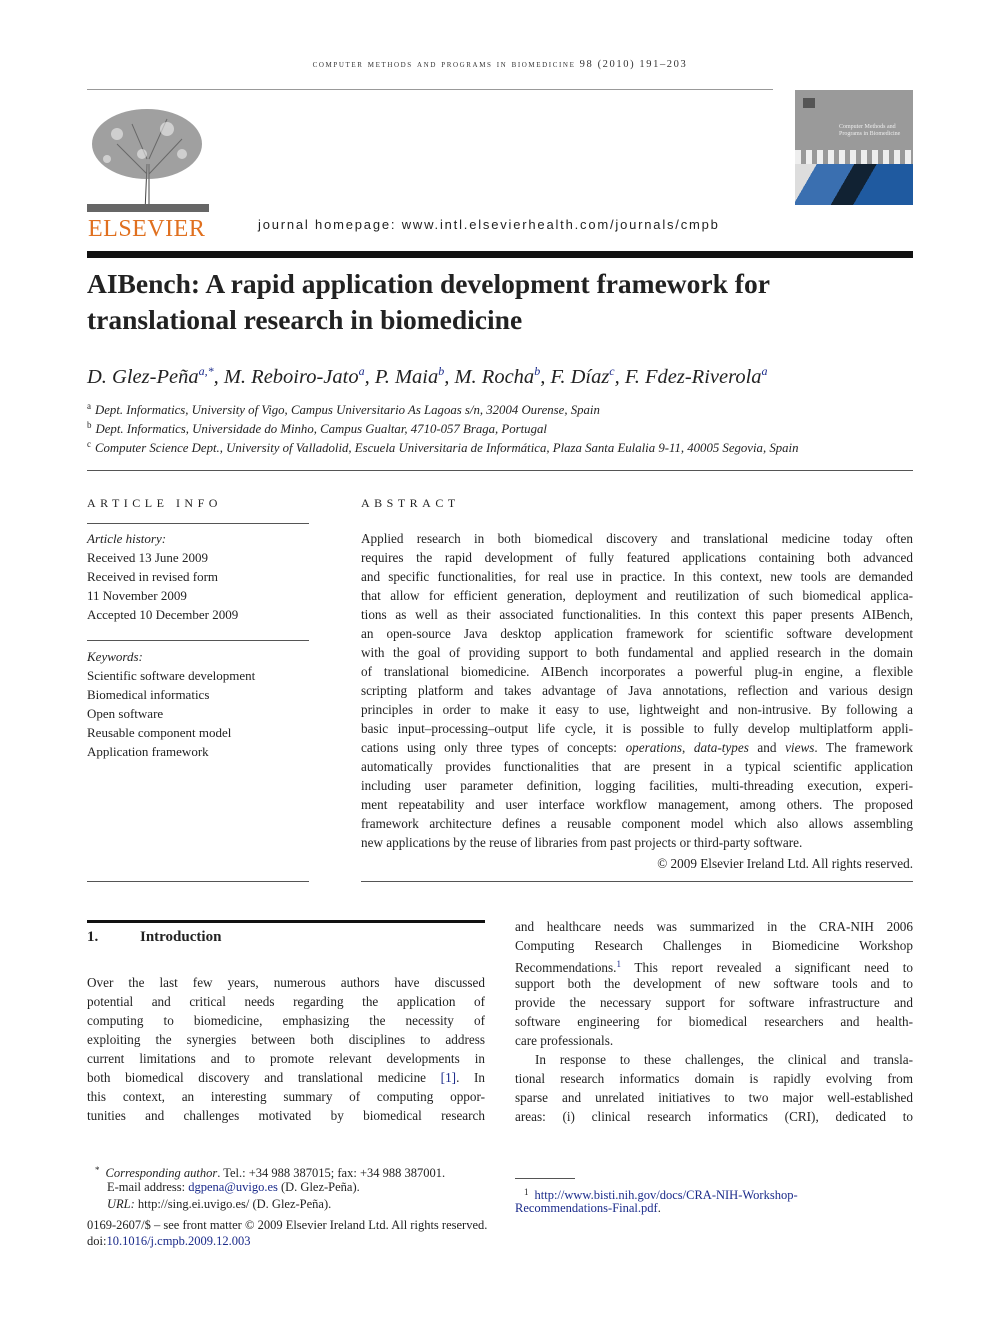 The width and height of the screenshot is (992, 1323). I want to click on email-link: dgpena@uvigo.es, so click(233, 1187).